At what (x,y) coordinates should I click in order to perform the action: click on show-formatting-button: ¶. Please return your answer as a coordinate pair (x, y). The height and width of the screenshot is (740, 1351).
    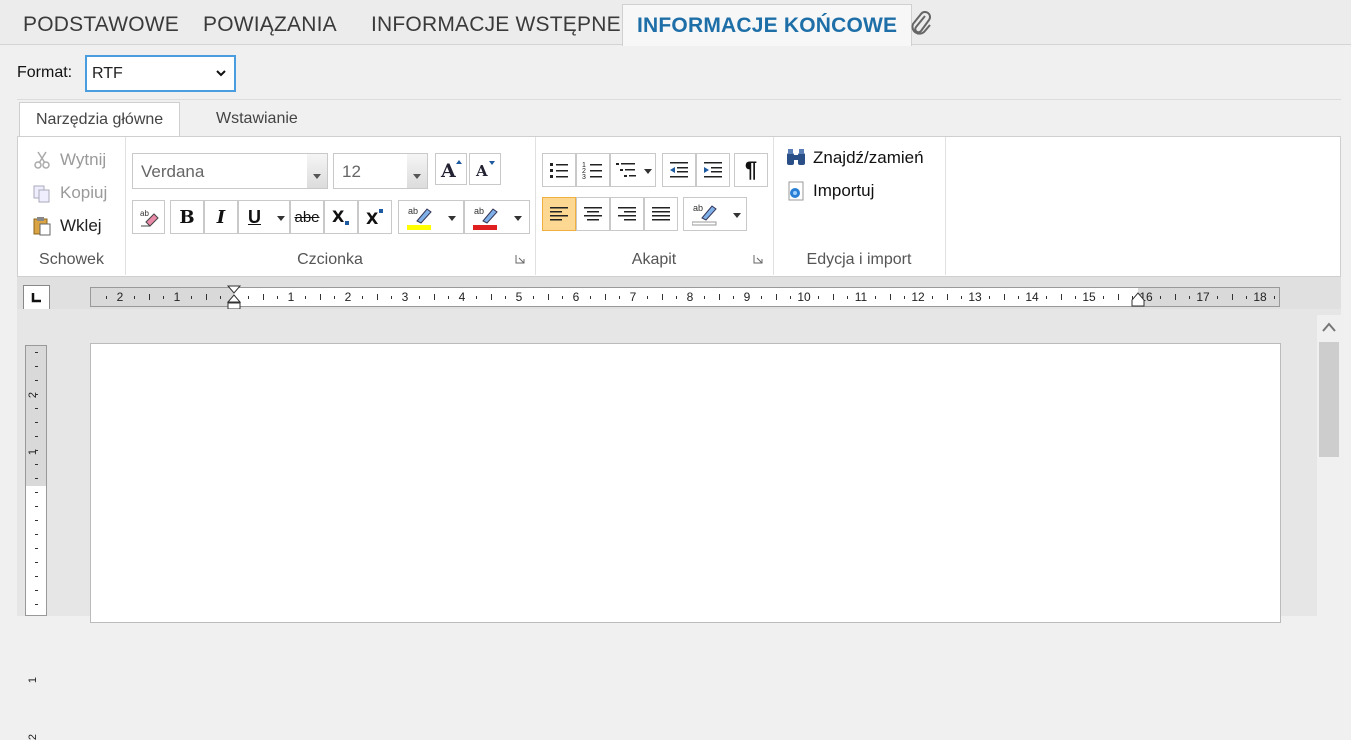
    Looking at the image, I should click on (751, 170).